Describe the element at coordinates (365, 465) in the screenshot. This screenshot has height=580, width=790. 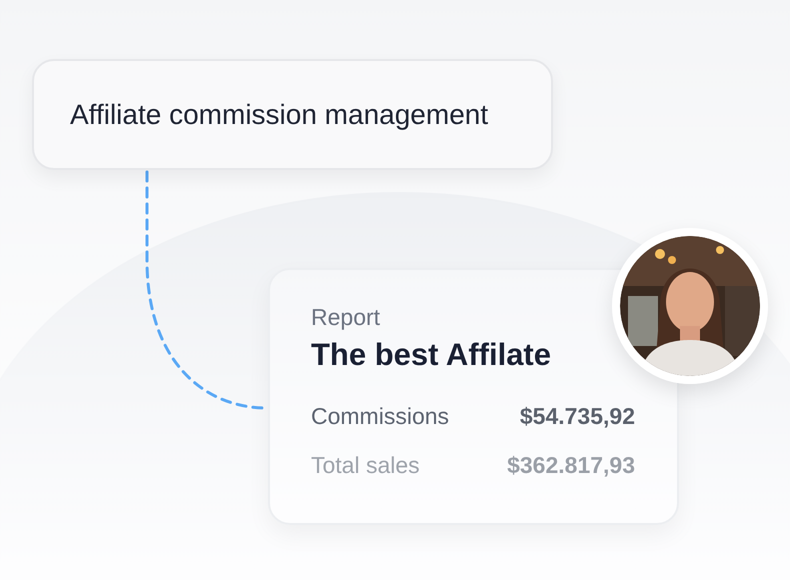
I see `metric-label: Total sales` at that location.